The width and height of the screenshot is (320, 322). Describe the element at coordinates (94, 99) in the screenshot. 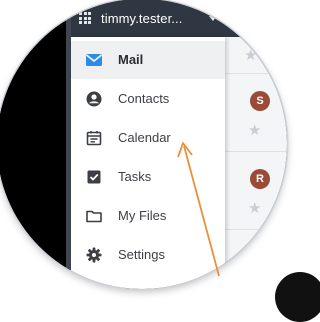

I see `contact-icon` at that location.